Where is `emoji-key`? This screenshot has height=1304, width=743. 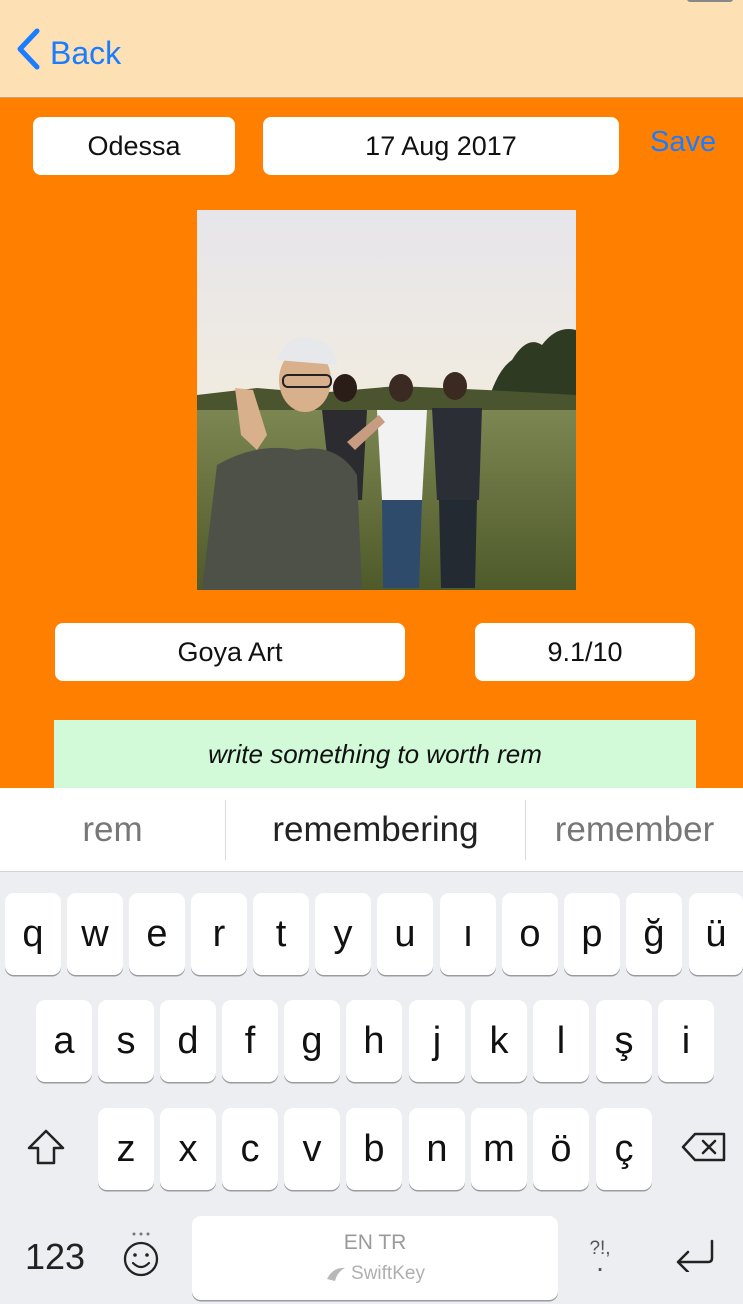 emoji-key is located at coordinates (141, 1257).